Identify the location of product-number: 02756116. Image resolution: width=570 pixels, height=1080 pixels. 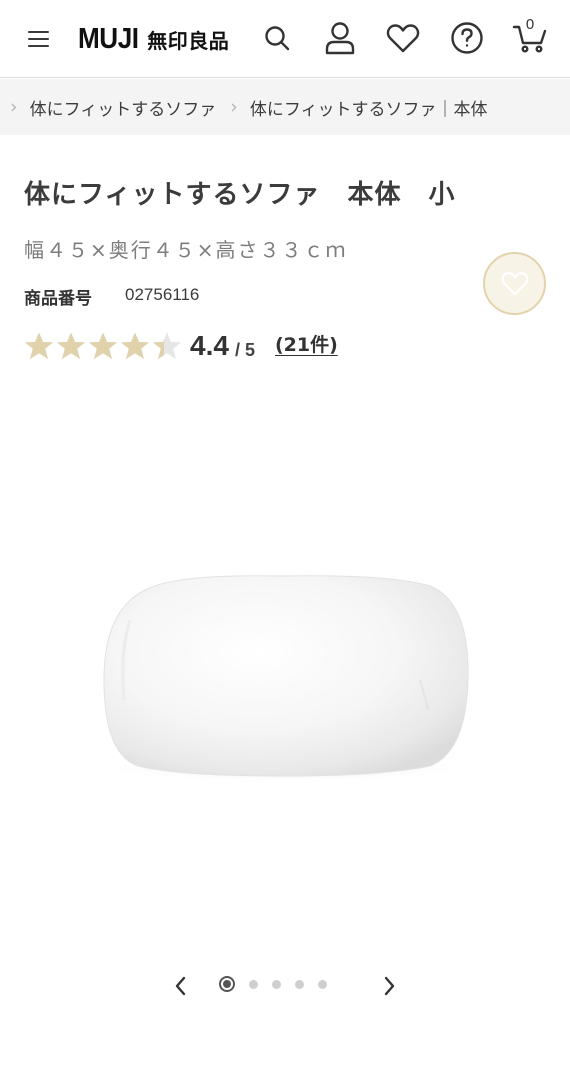
(162, 294).